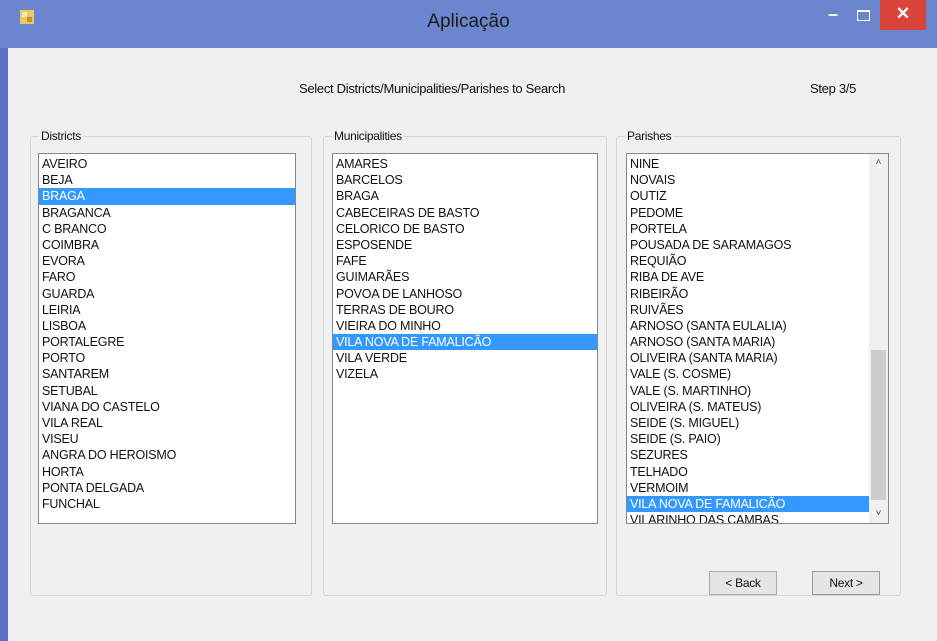 This screenshot has width=937, height=641. What do you see at coordinates (748, 517) in the screenshot?
I see `list-item: VILARINHO DAS CAMBAS` at bounding box center [748, 517].